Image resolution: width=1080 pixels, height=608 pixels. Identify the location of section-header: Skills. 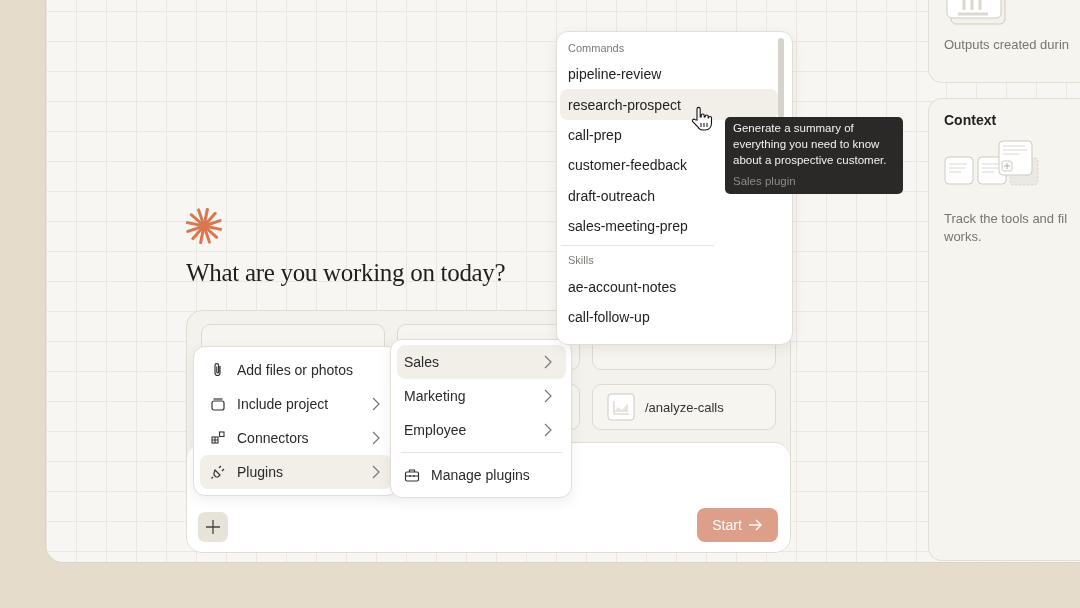
(581, 261).